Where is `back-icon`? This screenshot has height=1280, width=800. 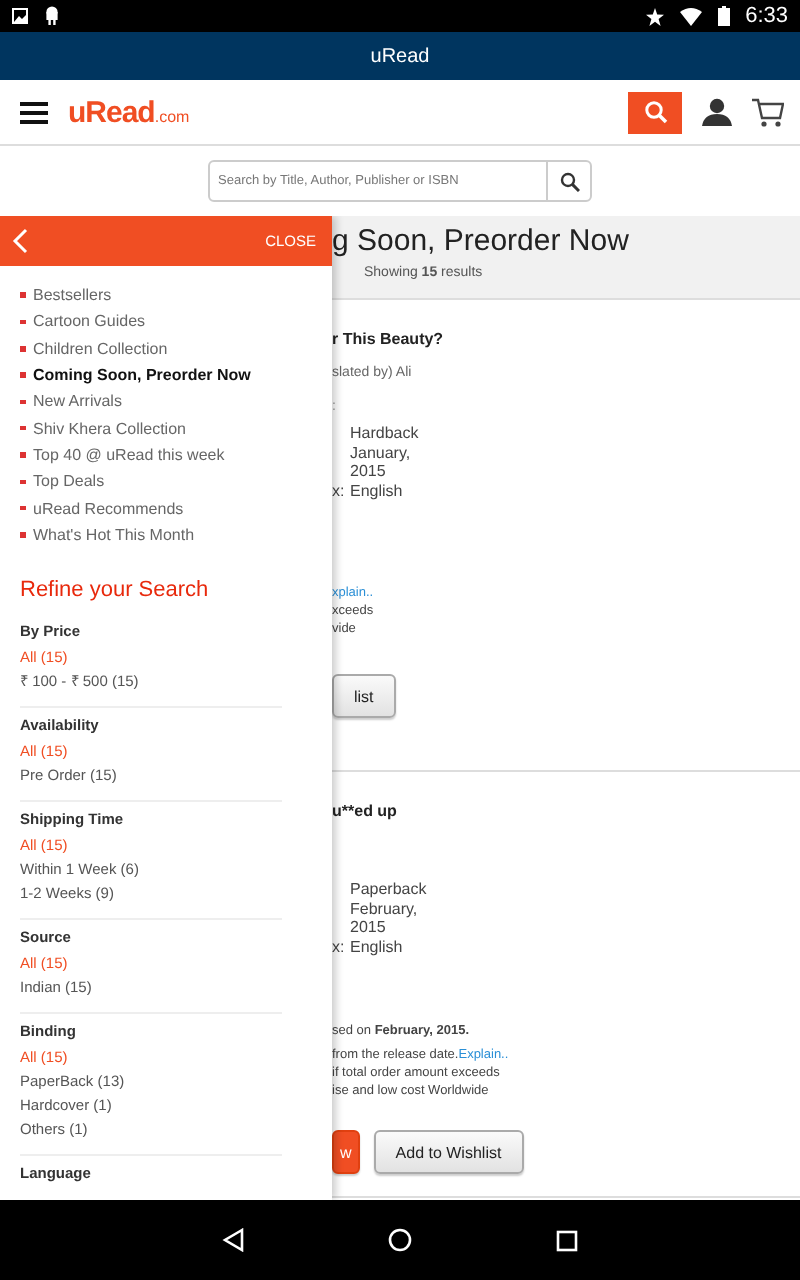
back-icon is located at coordinates (233, 1240).